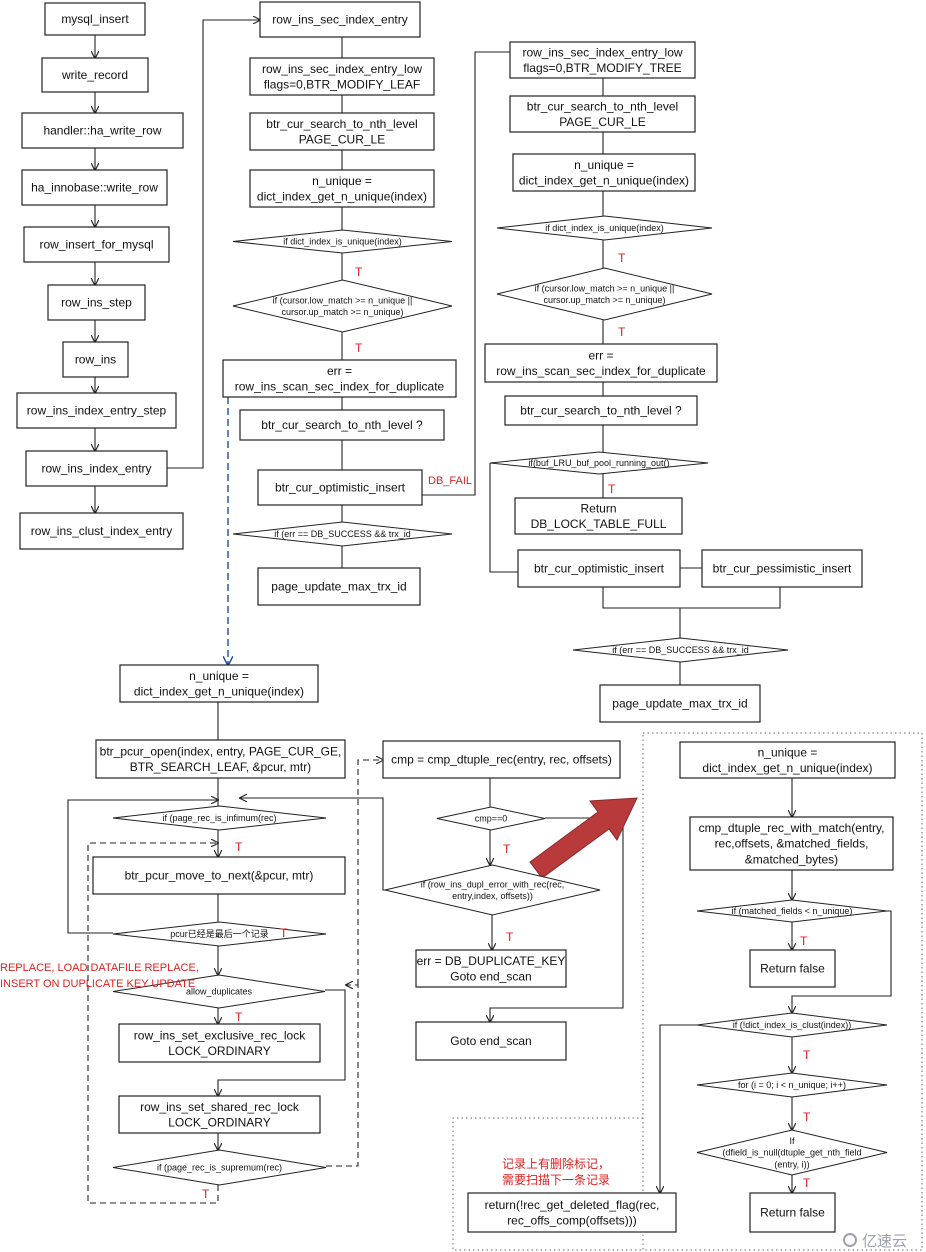 The height and width of the screenshot is (1252, 926). Describe the element at coordinates (94, 188) in the screenshot. I see `node-text: ha_innobase::write_row` at that location.